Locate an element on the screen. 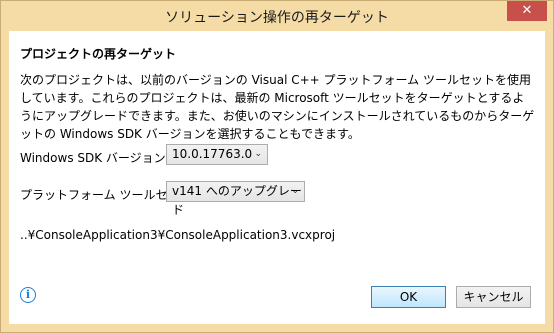  cancel-button: キャンセル is located at coordinates (493, 297).